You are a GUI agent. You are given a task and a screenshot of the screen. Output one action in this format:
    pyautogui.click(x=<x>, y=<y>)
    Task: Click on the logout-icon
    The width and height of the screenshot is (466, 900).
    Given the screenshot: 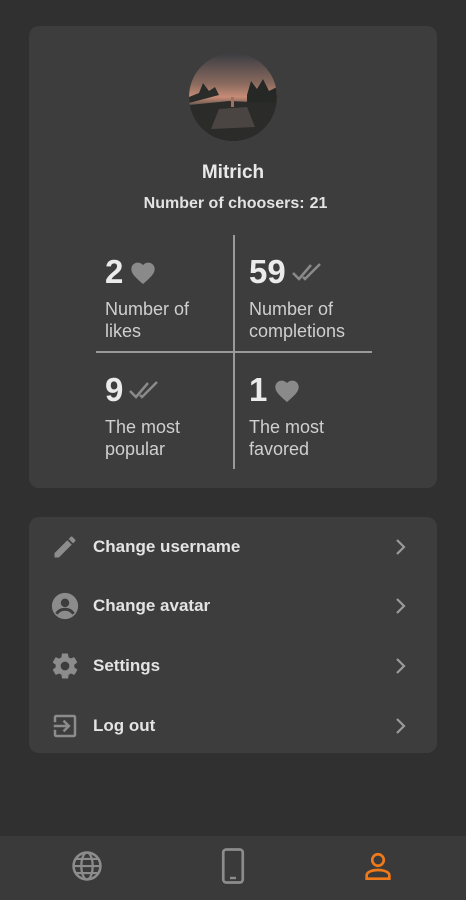 What is the action you would take?
    pyautogui.click(x=65, y=726)
    